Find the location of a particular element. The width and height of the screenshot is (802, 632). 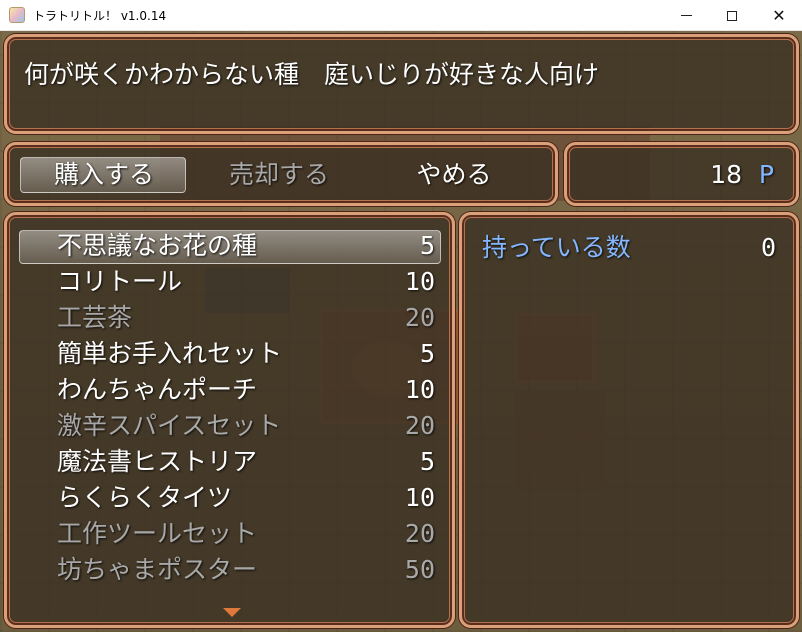

shop-item-row: コリトール 10 is located at coordinates (226, 282).